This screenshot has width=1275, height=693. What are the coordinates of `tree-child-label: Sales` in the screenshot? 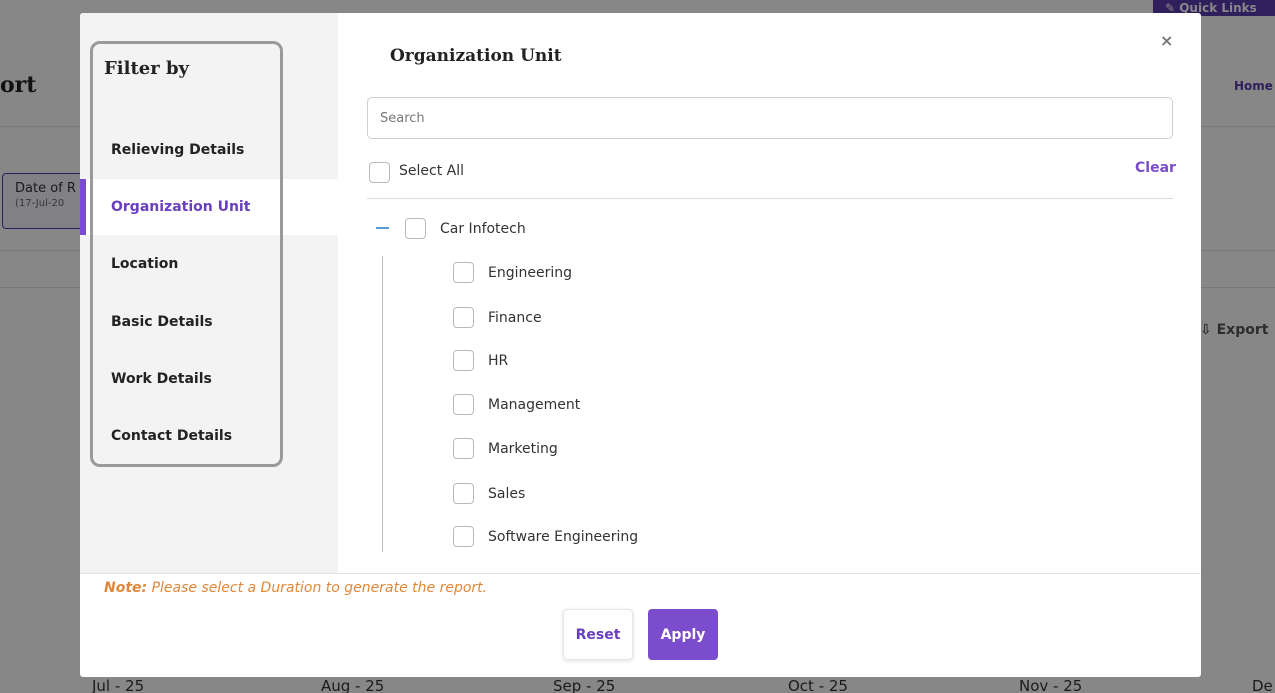 It's located at (506, 494).